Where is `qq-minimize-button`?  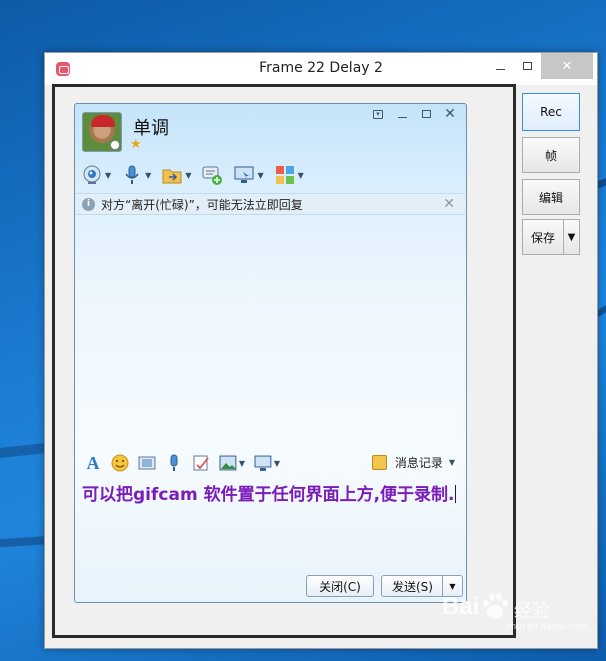
qq-minimize-button is located at coordinates (402, 114).